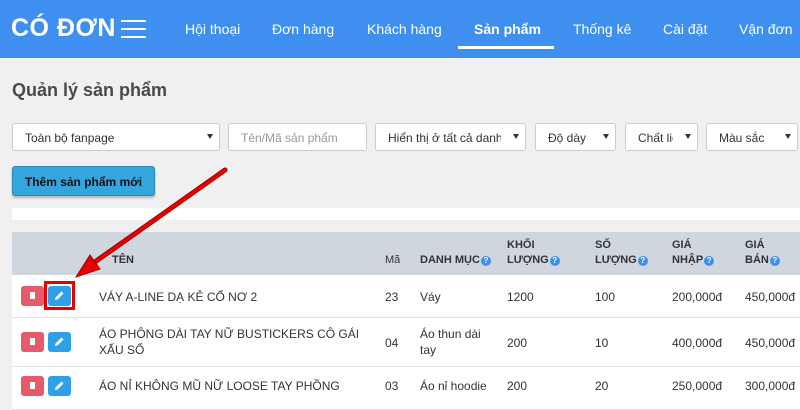 This screenshot has height=410, width=800. I want to click on product-category-line2: tay, so click(428, 350).